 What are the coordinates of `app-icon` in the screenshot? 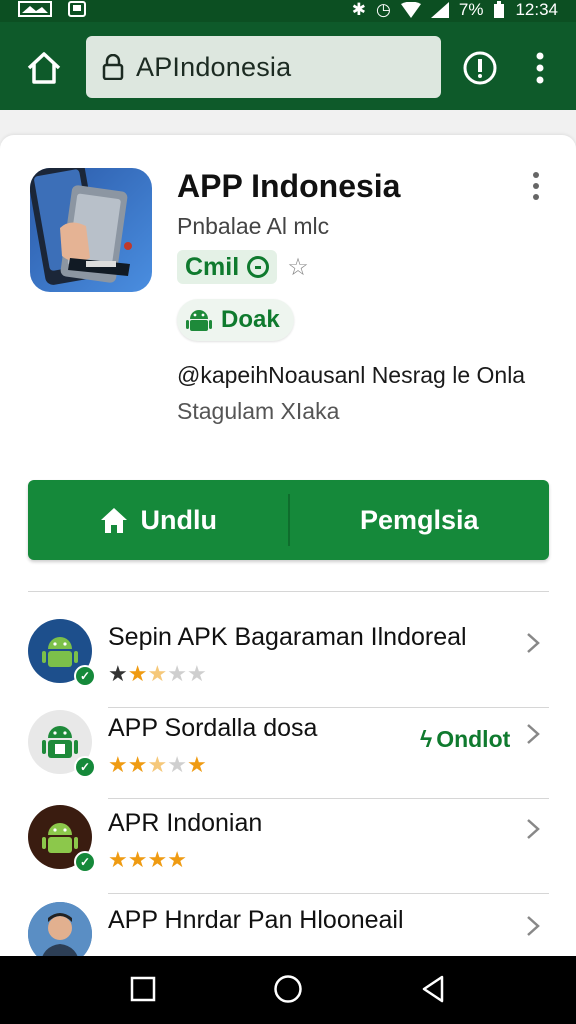 It's located at (91, 230).